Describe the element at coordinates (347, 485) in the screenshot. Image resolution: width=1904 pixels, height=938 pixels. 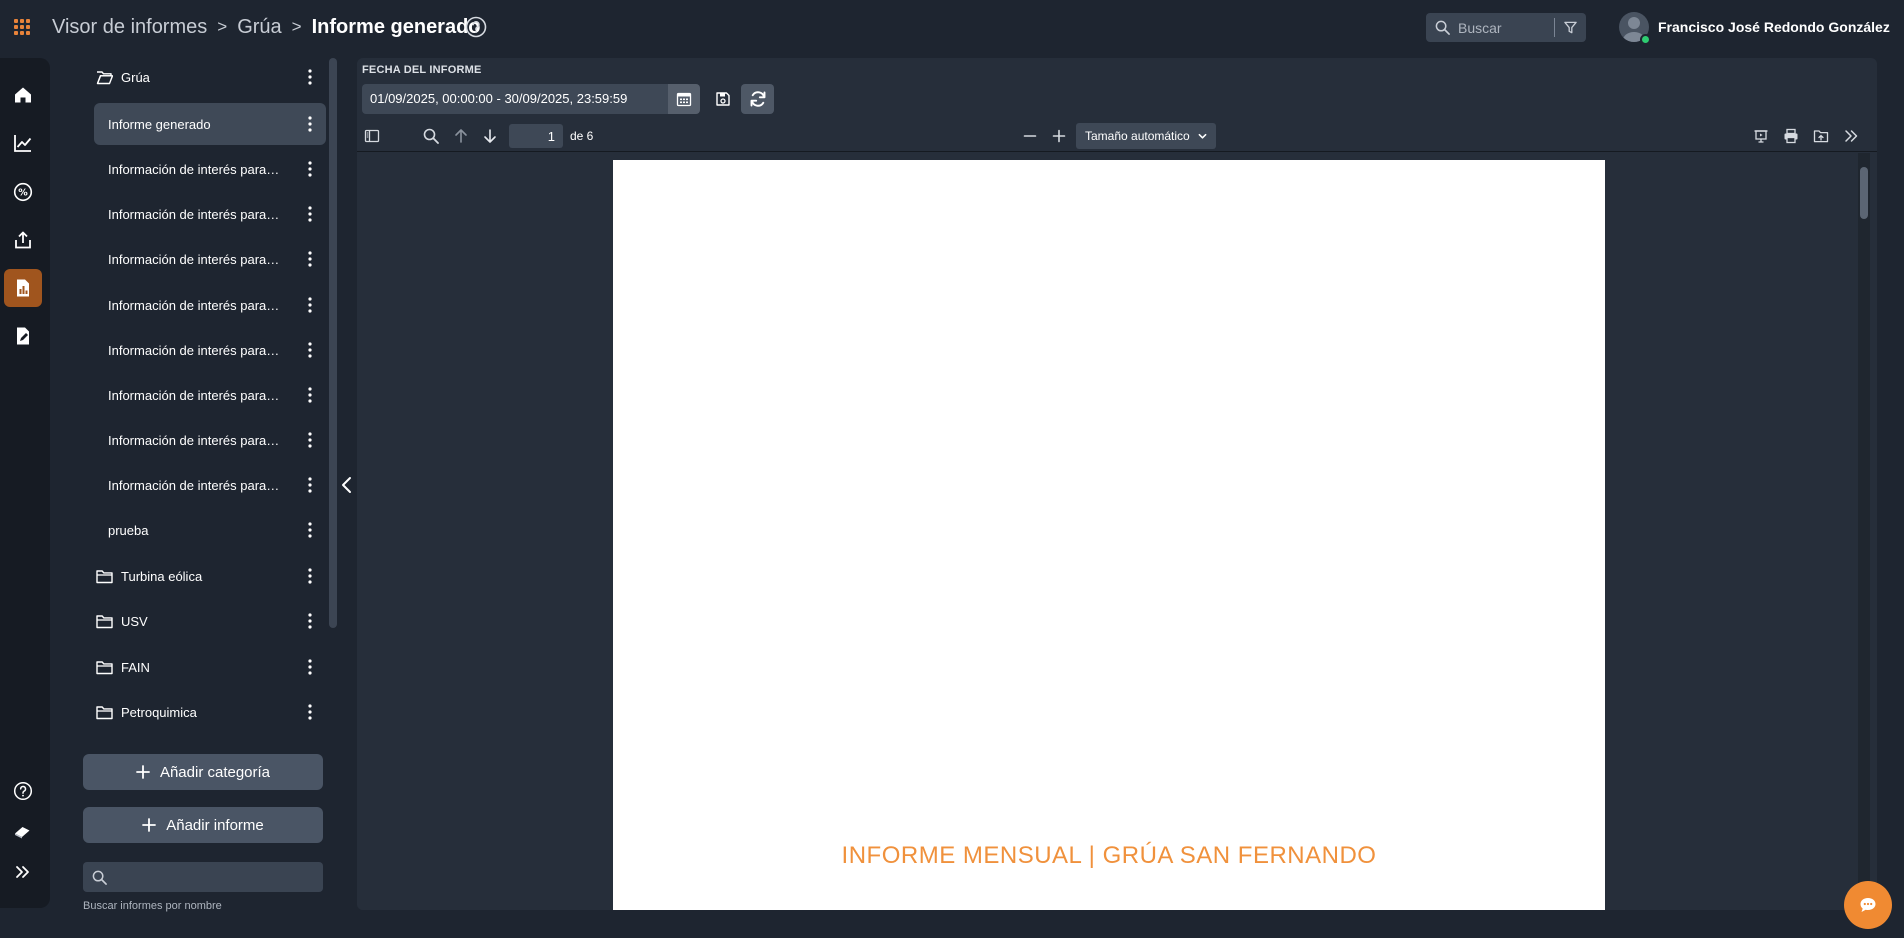
I see `collapse-sidebar-icon` at that location.